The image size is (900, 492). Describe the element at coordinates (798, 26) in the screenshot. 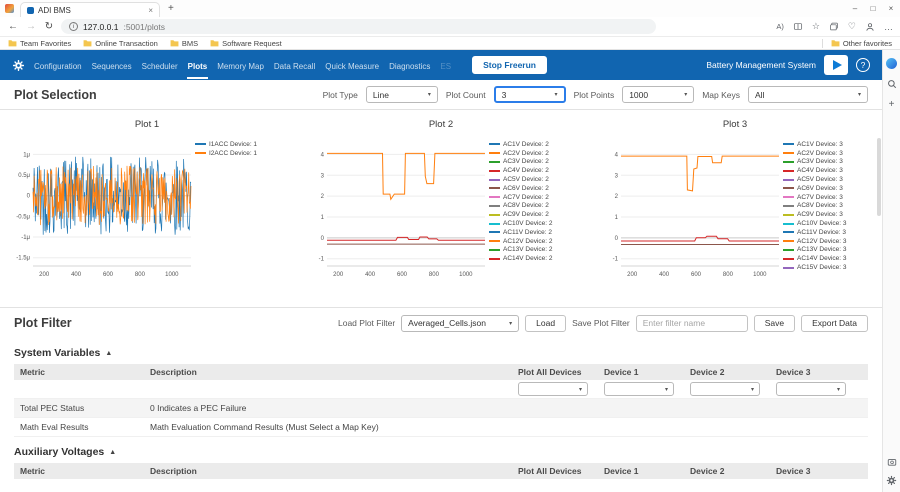

I see `split-screen-icon` at that location.